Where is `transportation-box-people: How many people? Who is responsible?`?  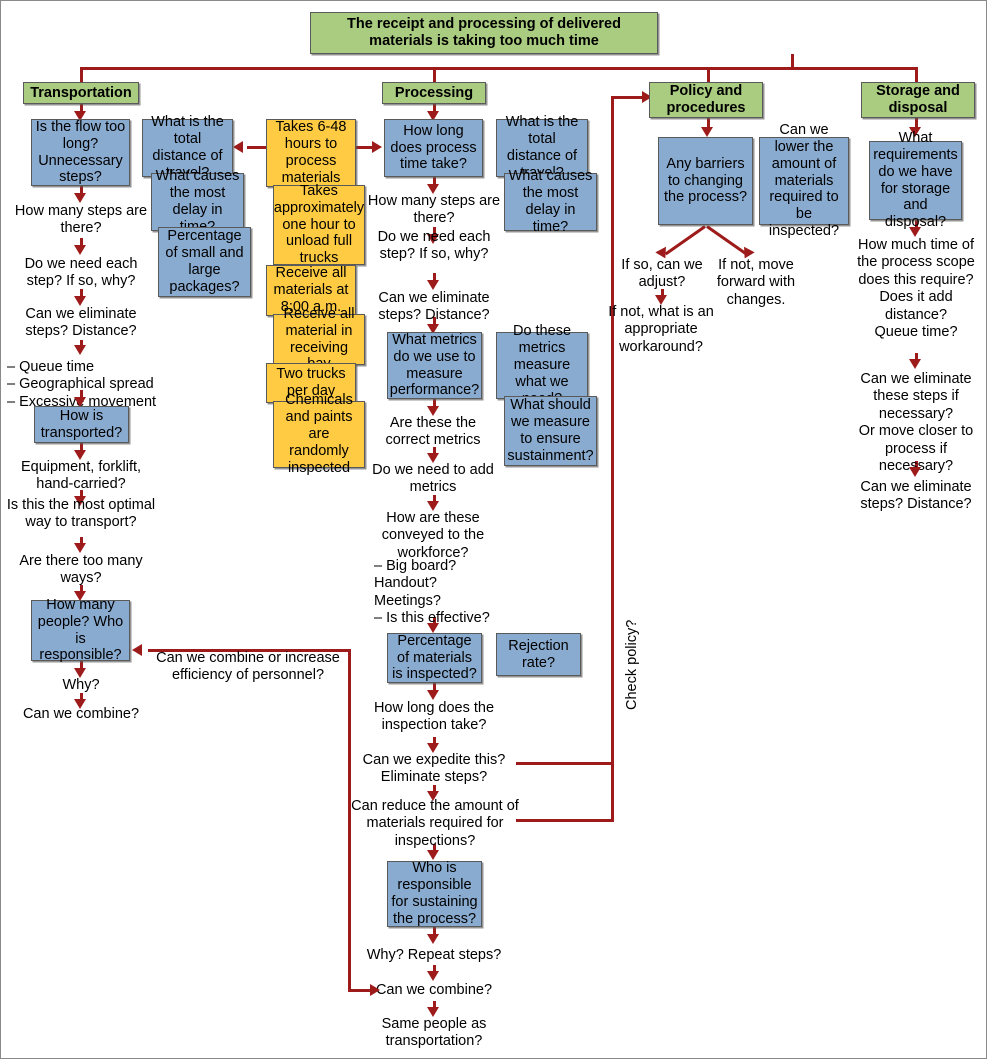
transportation-box-people: How many people? Who is responsible? is located at coordinates (80, 630).